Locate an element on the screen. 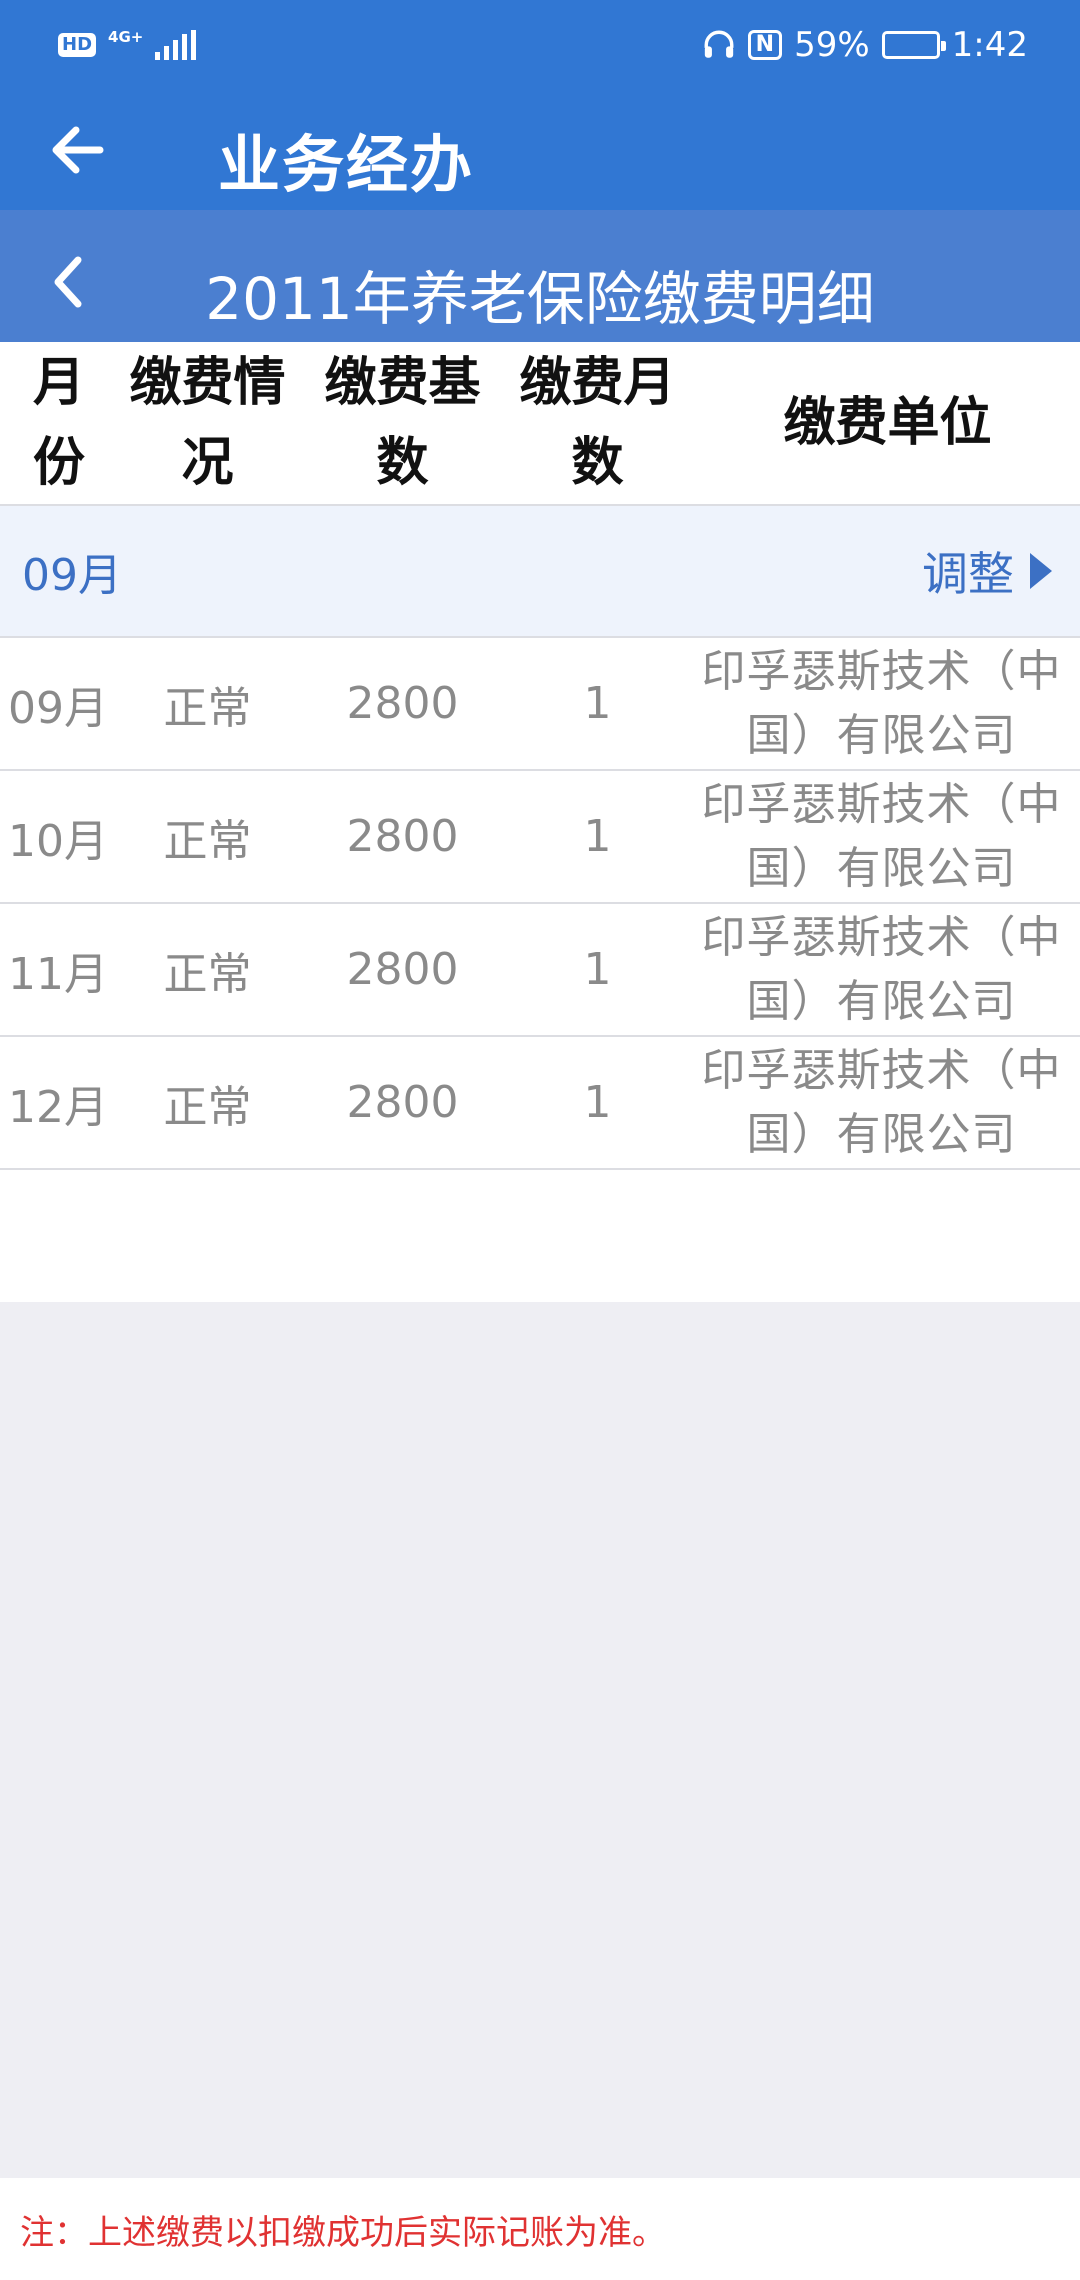  group-month: 09月 is located at coordinates (72, 575).